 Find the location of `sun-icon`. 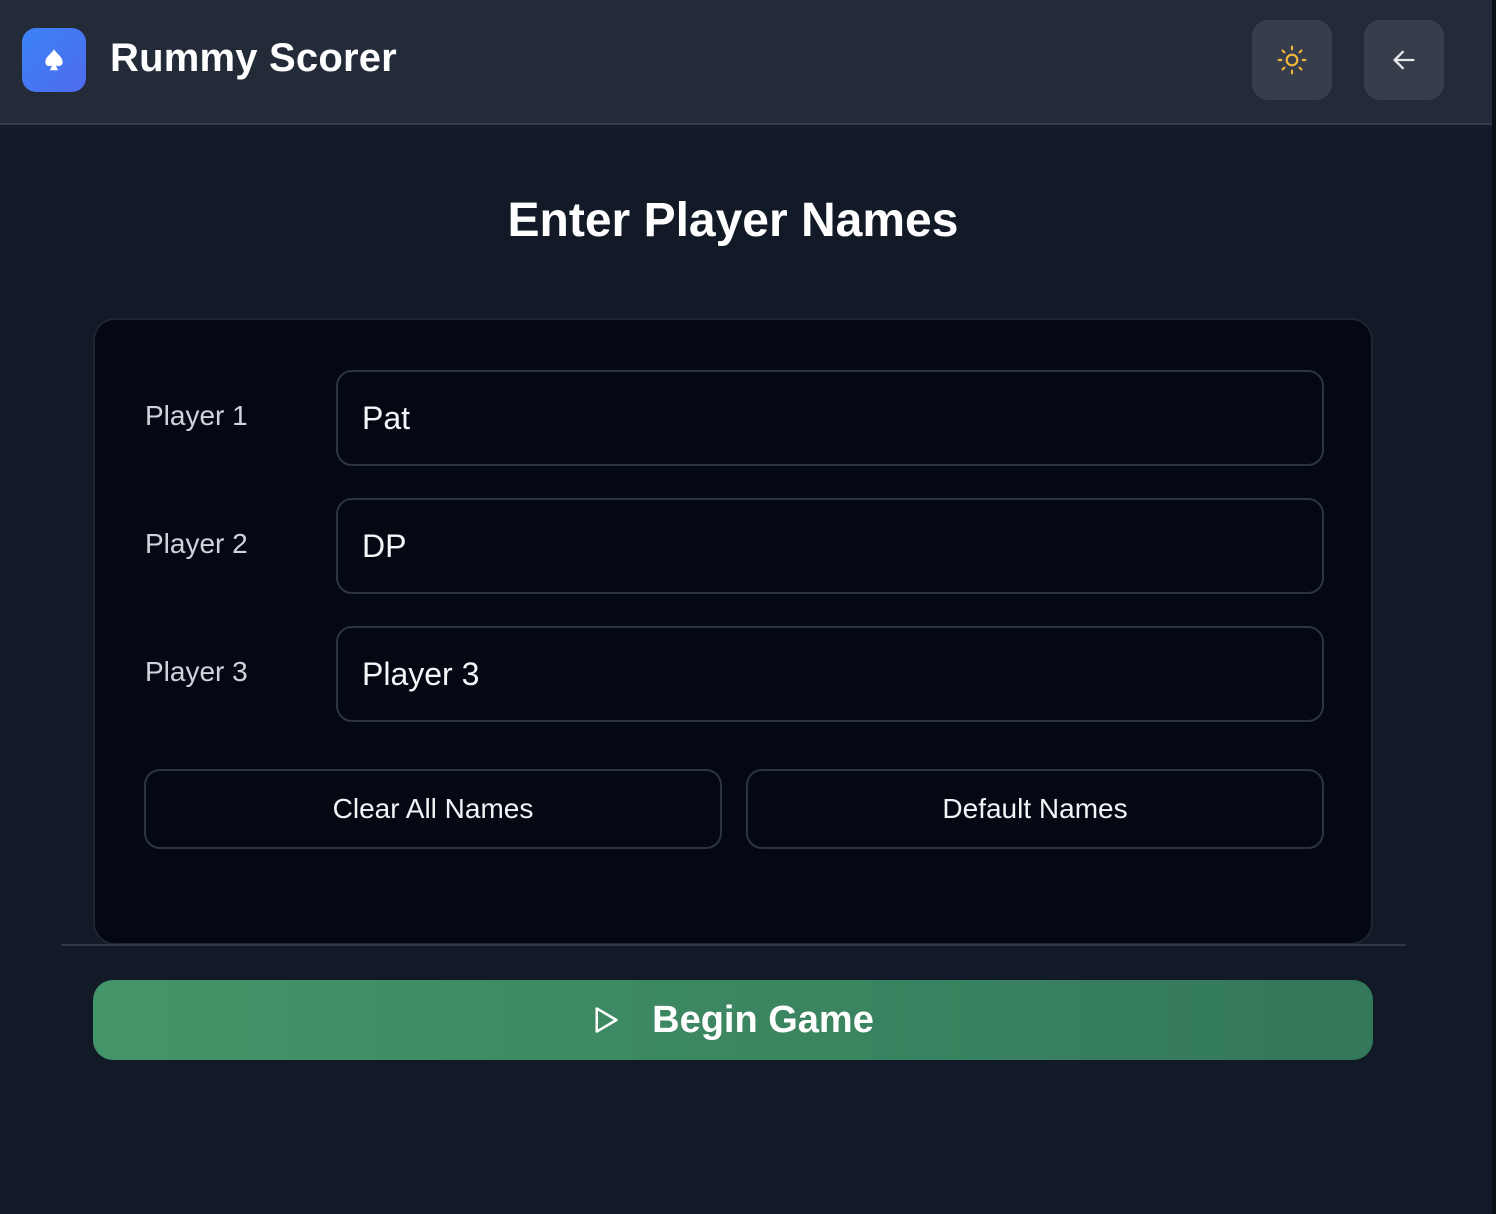

sun-icon is located at coordinates (1292, 60).